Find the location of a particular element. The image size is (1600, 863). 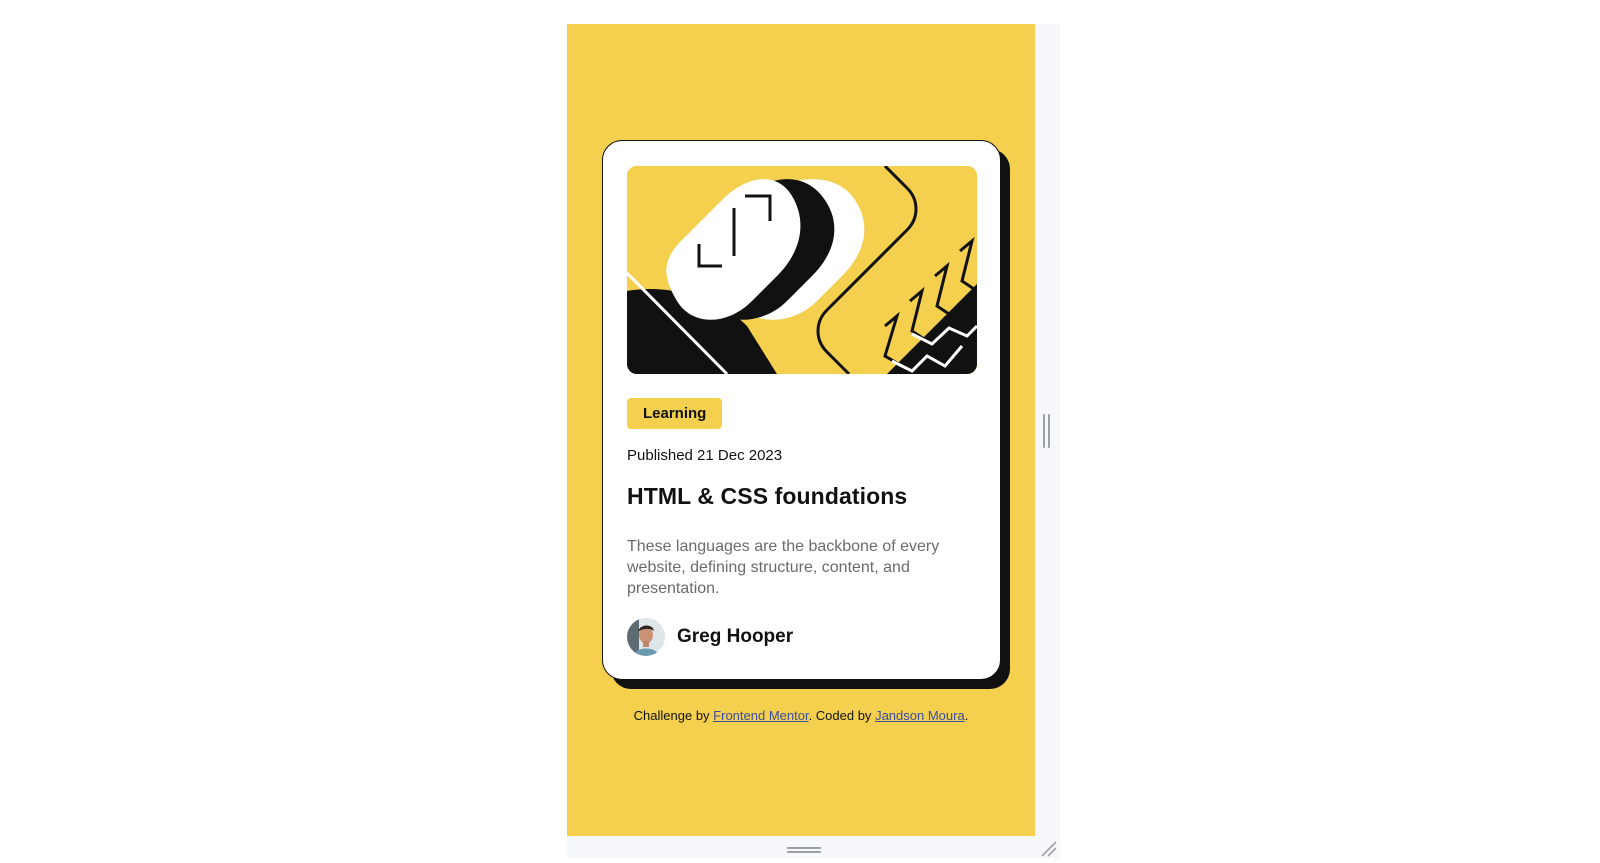

author-link: Jandson Moura is located at coordinates (920, 715).